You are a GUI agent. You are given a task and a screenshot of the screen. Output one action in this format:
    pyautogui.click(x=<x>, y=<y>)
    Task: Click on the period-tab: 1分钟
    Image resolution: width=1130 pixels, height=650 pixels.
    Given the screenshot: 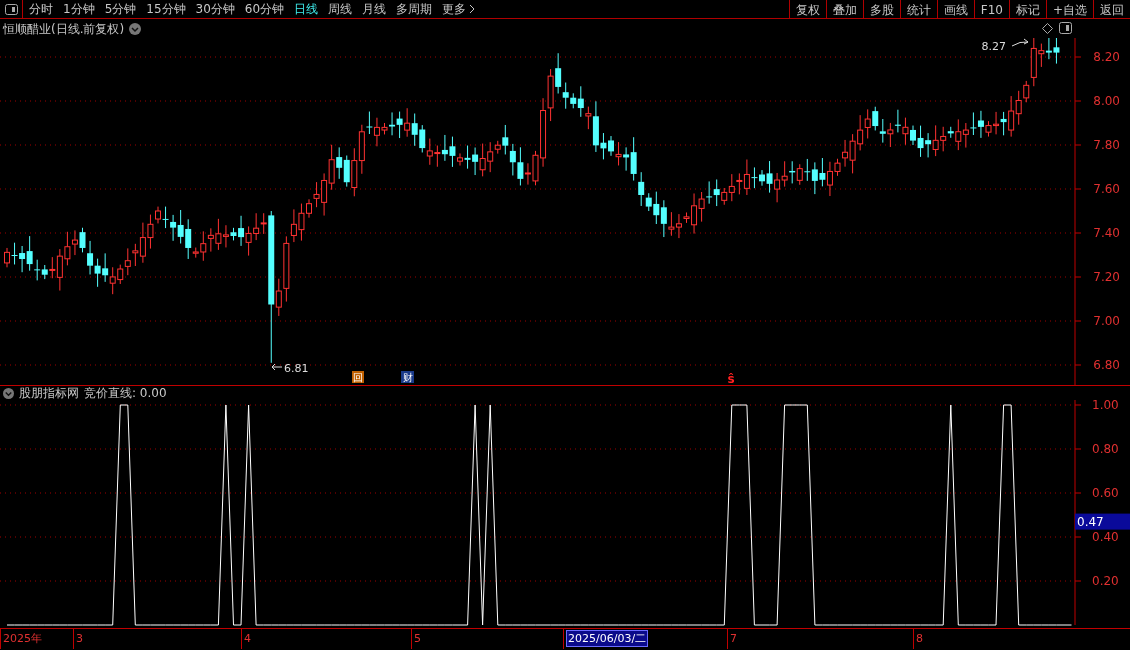 What is the action you would take?
    pyautogui.click(x=79, y=9)
    